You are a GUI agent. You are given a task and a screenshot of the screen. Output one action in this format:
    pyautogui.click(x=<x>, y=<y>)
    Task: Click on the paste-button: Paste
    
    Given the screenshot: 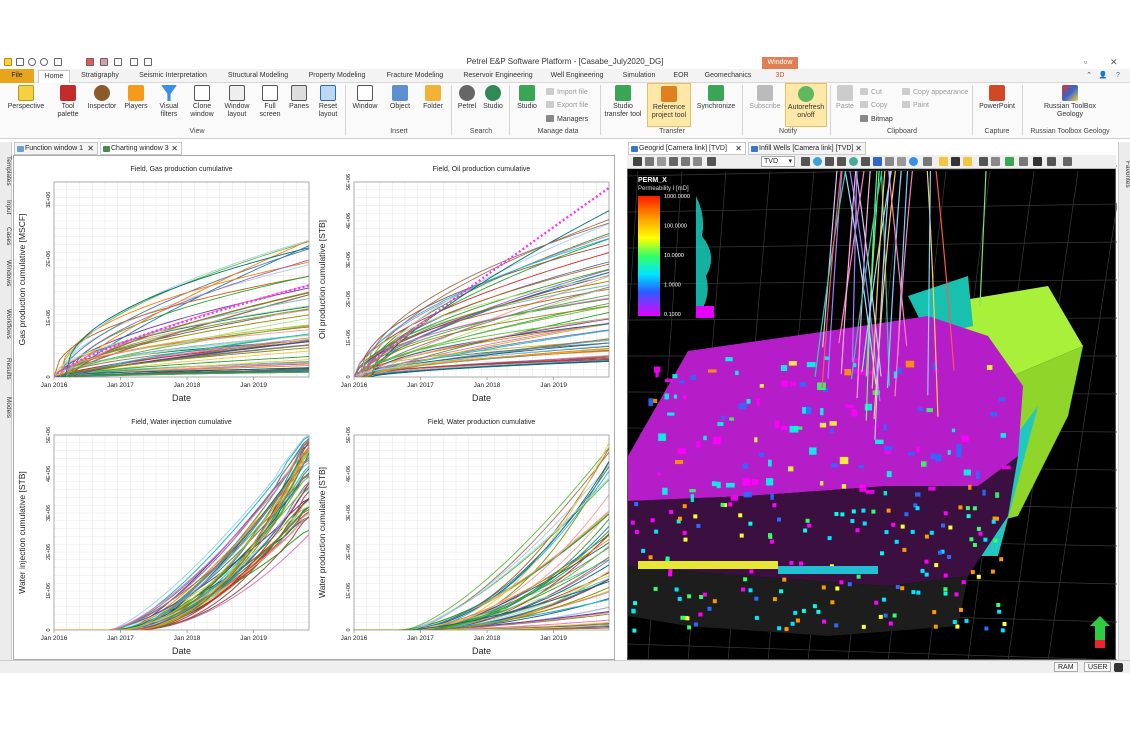 What is the action you would take?
    pyautogui.click(x=845, y=98)
    